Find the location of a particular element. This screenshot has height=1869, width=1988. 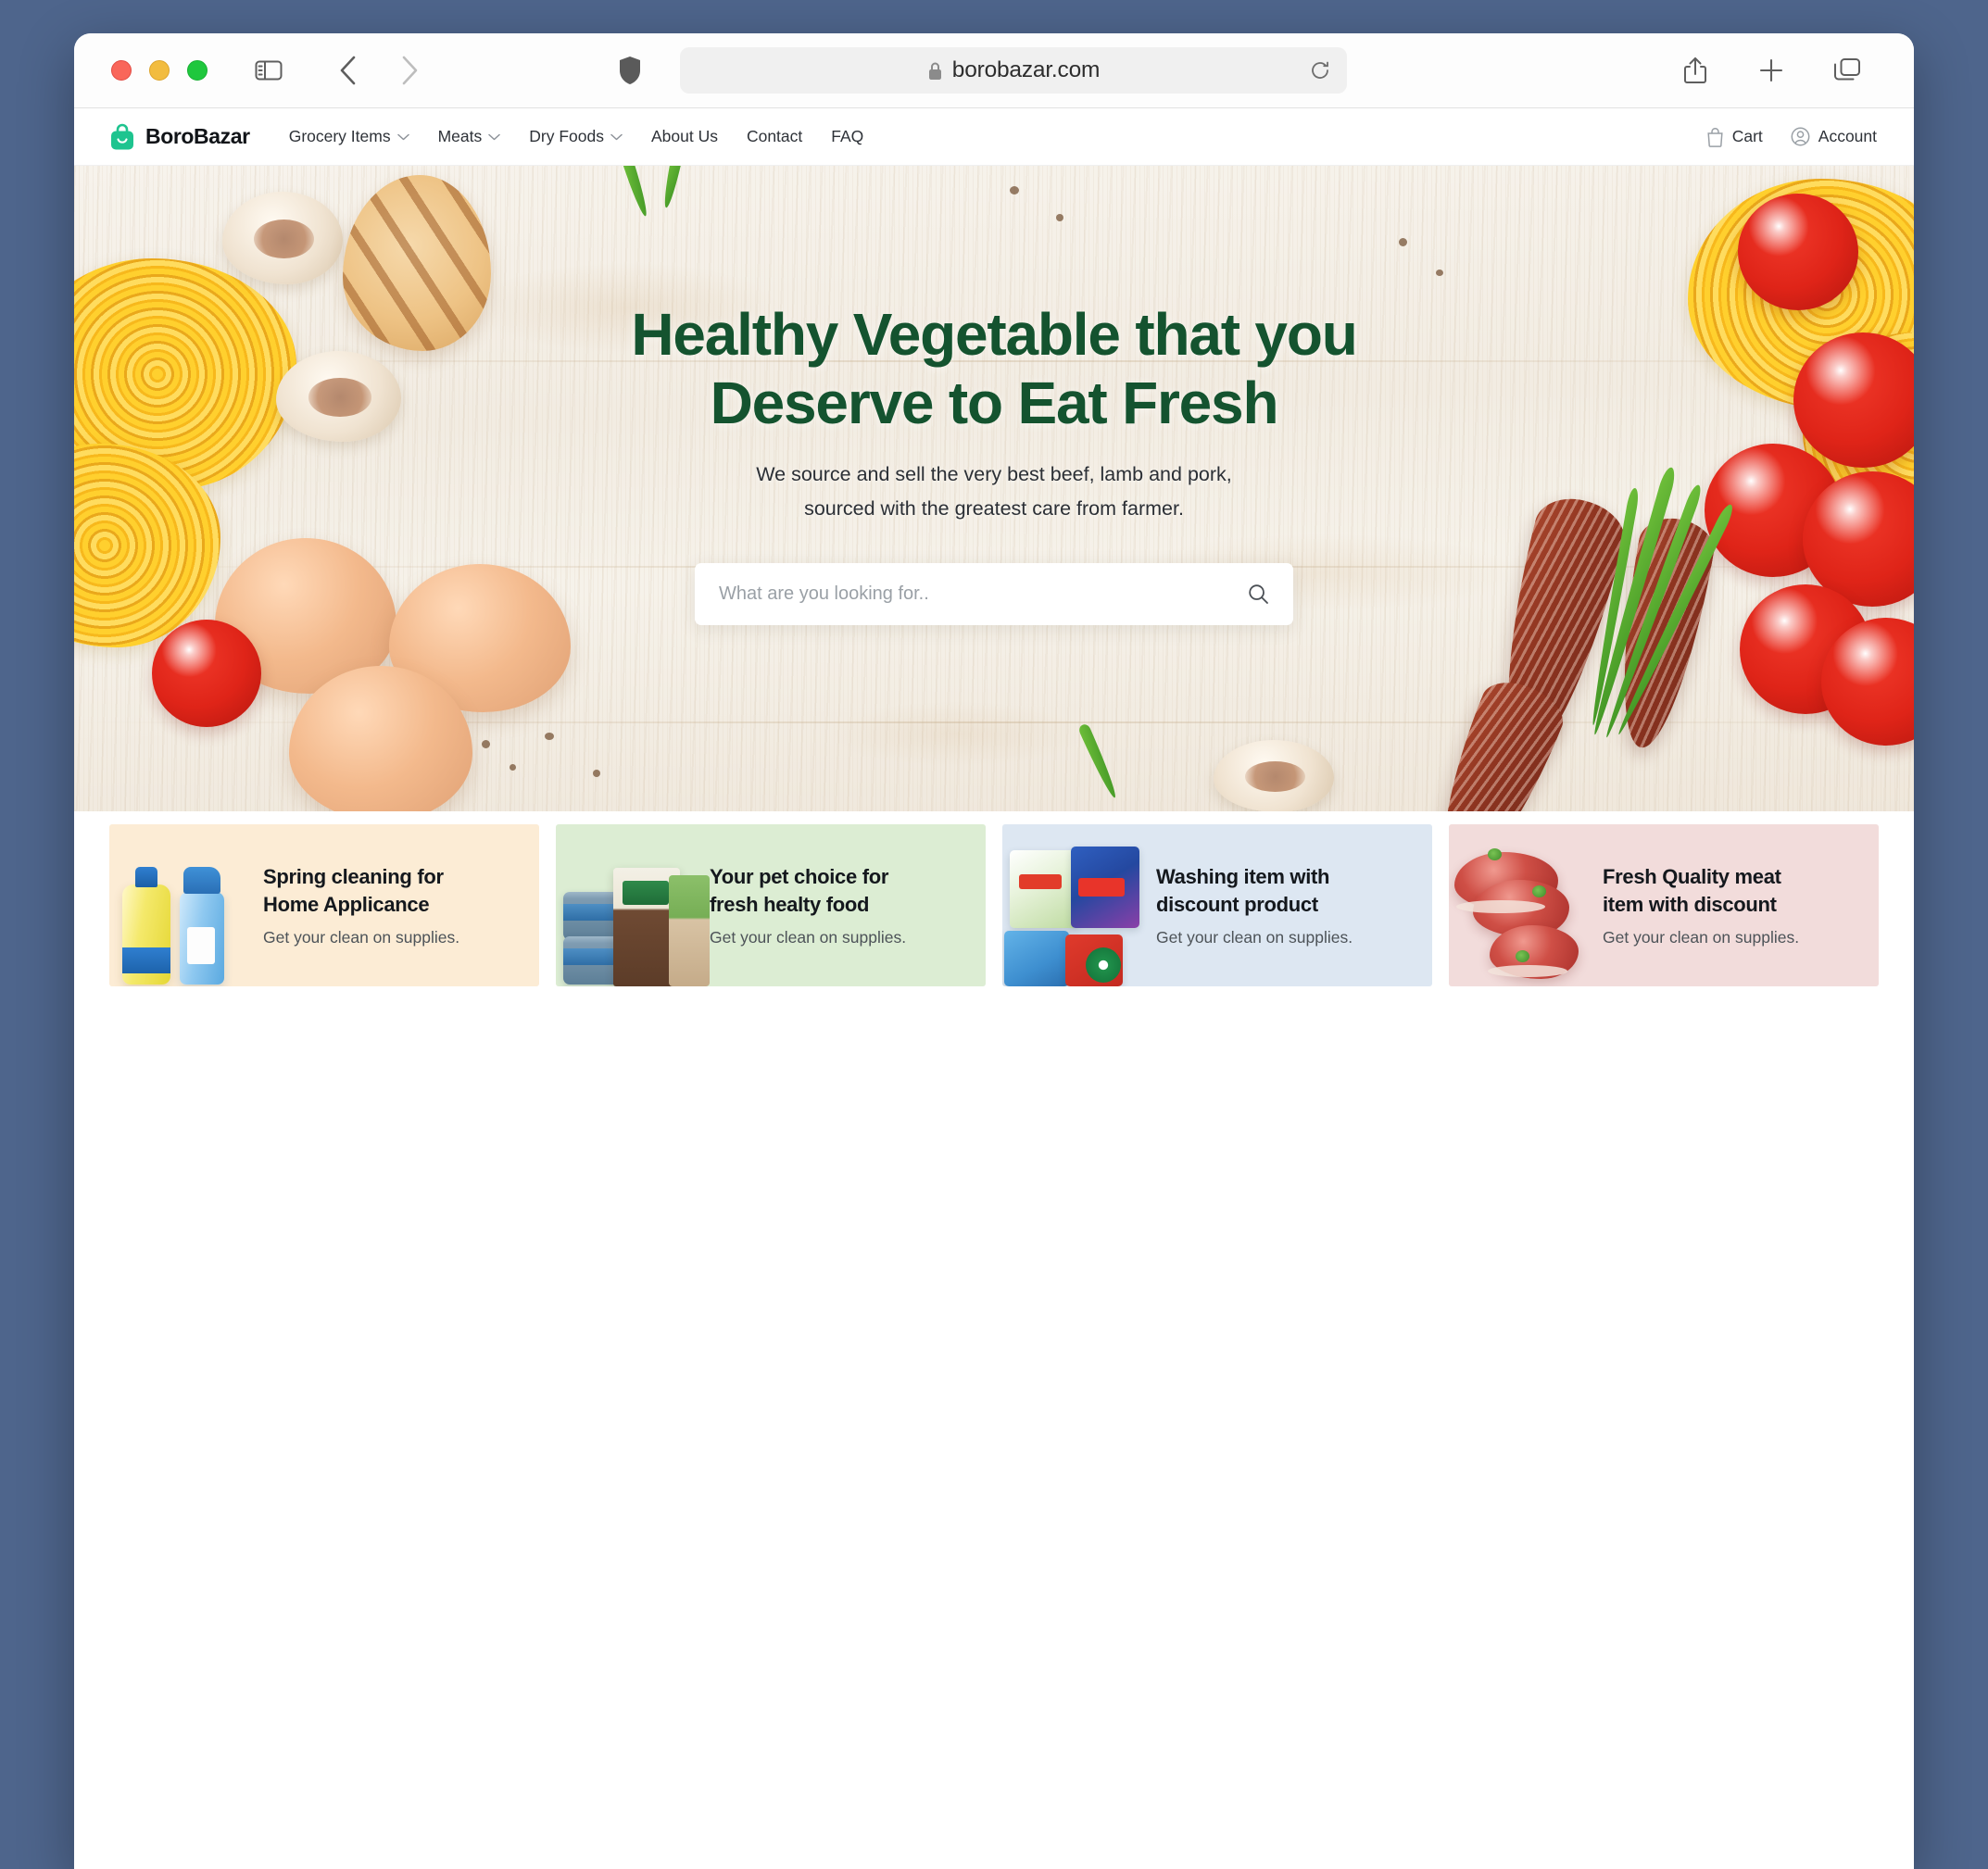

search-icon is located at coordinates (1258, 594).